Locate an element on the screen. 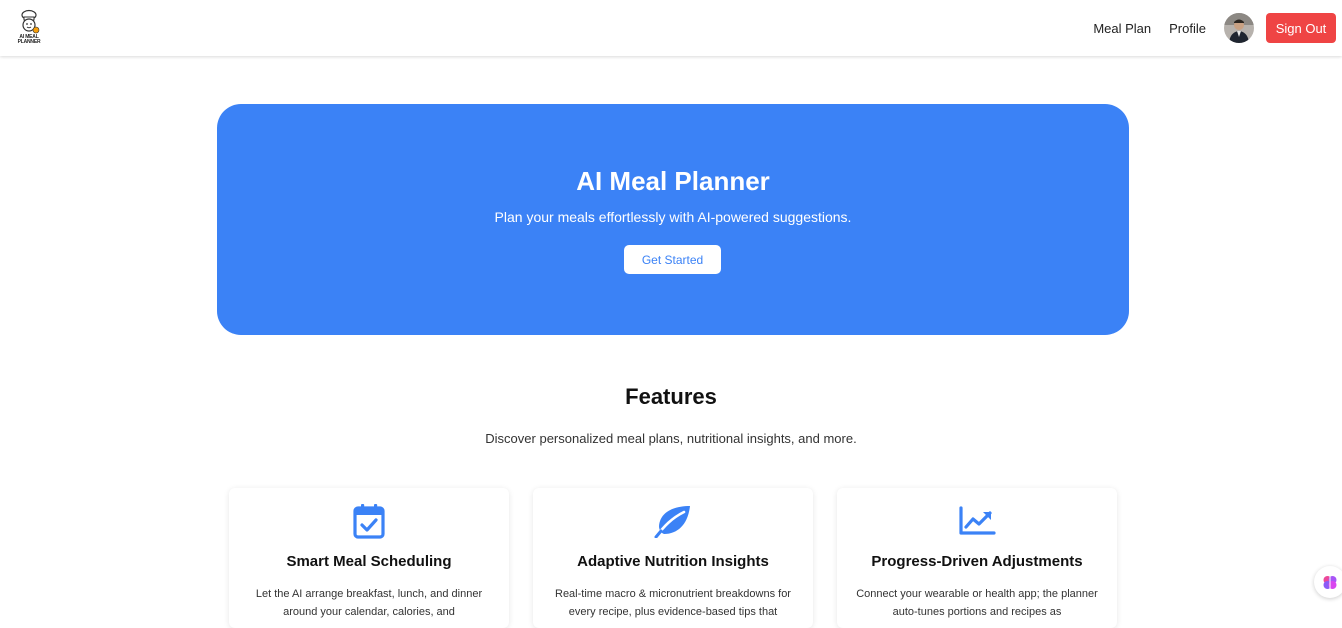 This screenshot has width=1342, height=628. avatar-image is located at coordinates (1239, 28).